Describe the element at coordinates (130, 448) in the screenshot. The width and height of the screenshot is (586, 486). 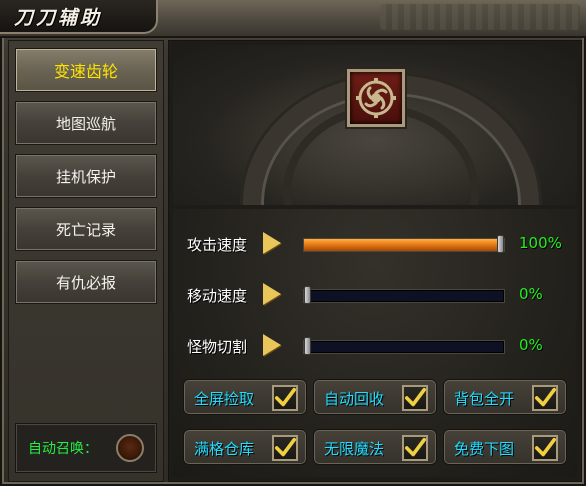
I see `auto-summon-toggle` at that location.